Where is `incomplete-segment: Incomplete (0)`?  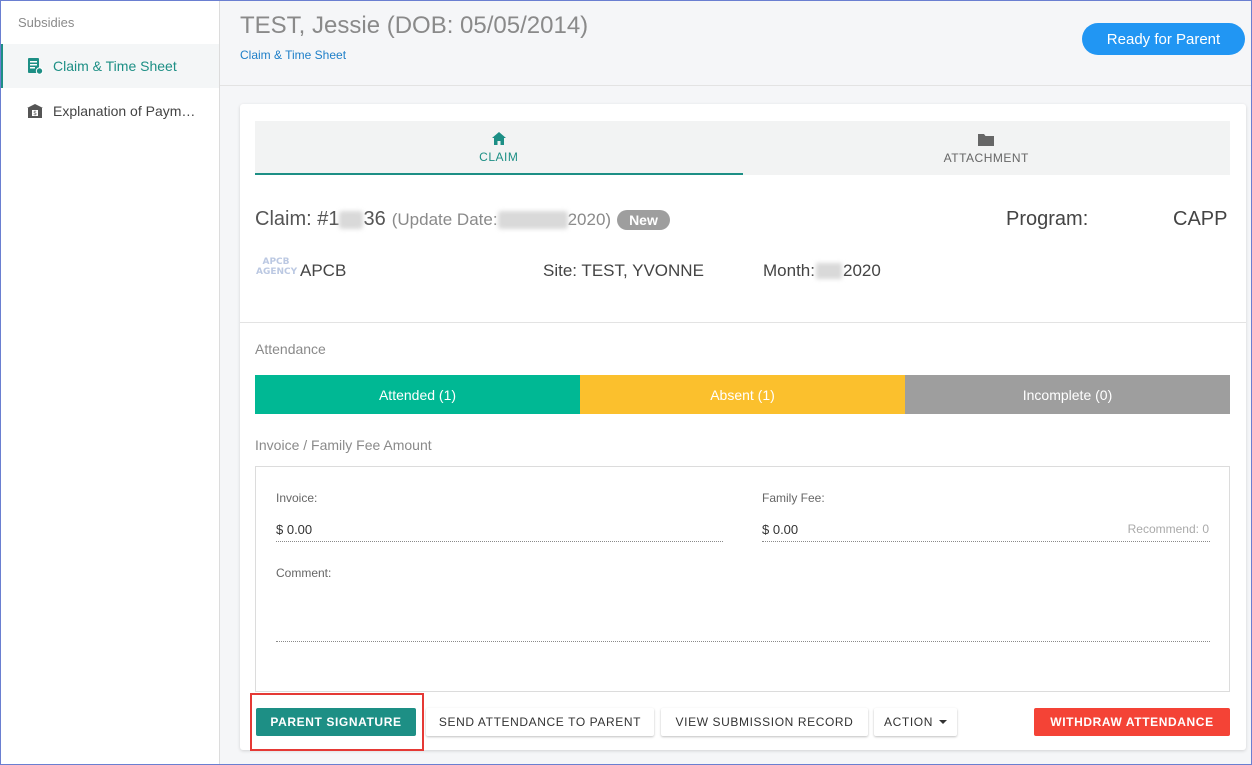
incomplete-segment: Incomplete (0) is located at coordinates (1067, 394).